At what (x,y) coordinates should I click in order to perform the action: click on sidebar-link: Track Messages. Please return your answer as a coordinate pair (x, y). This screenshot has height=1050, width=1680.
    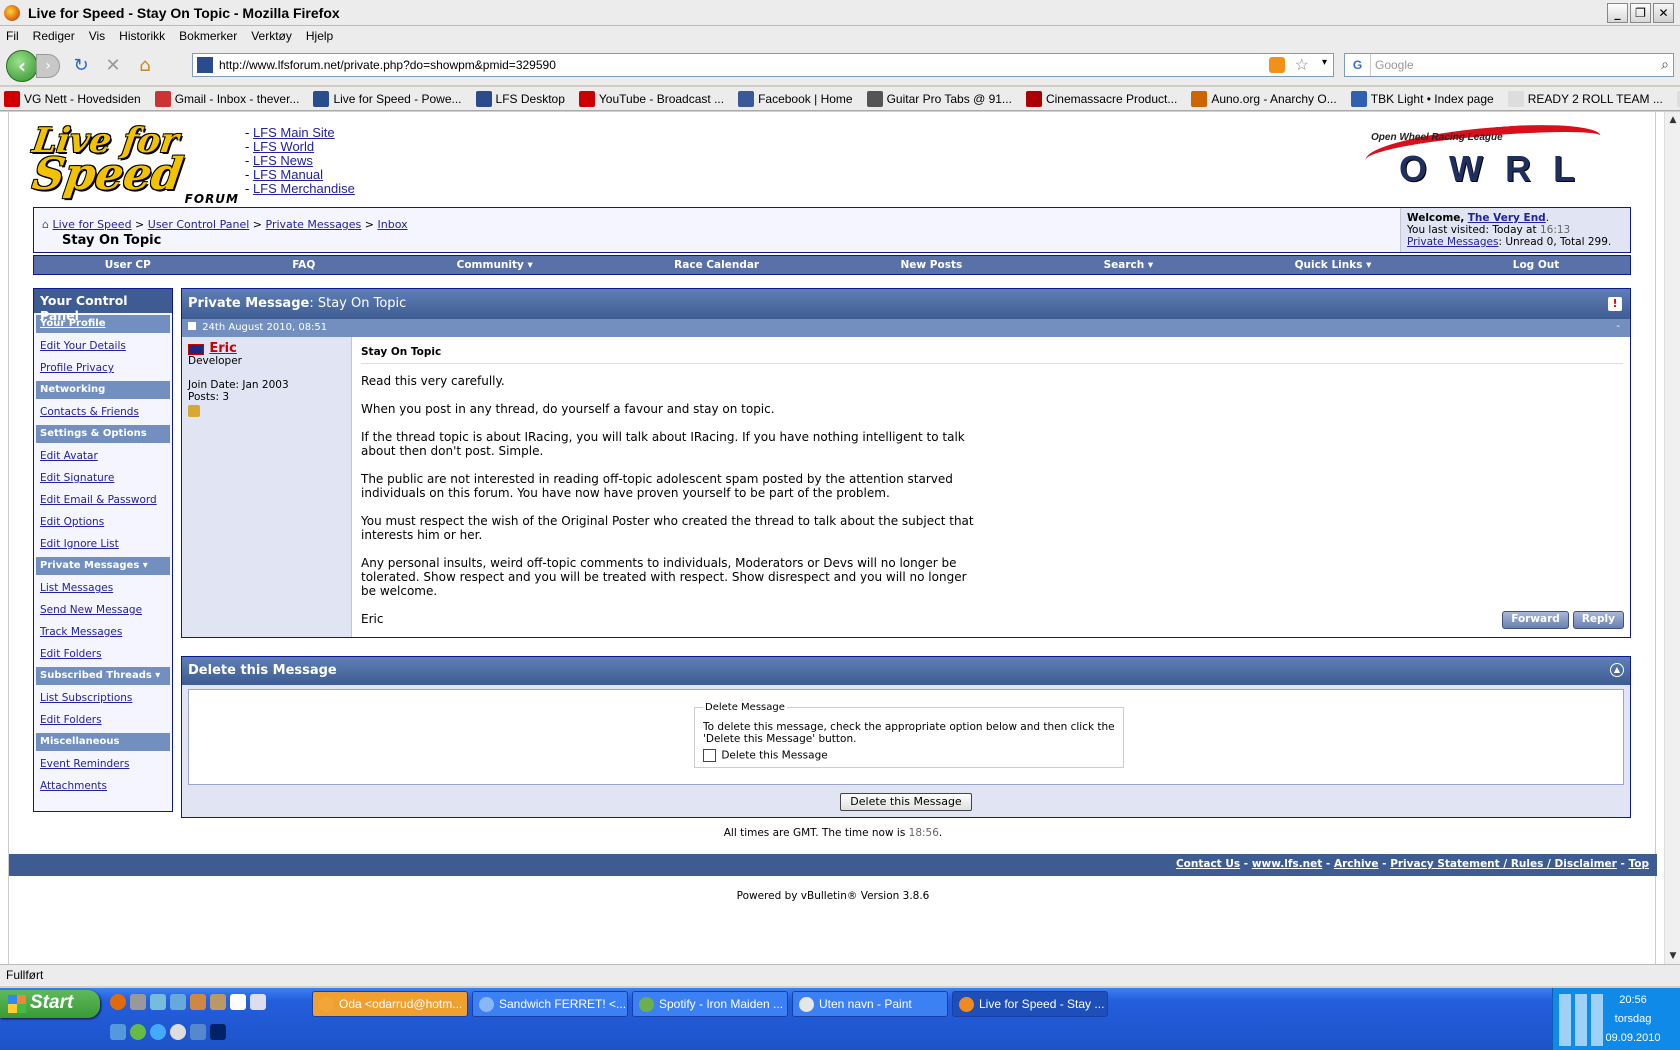
    Looking at the image, I should click on (81, 632).